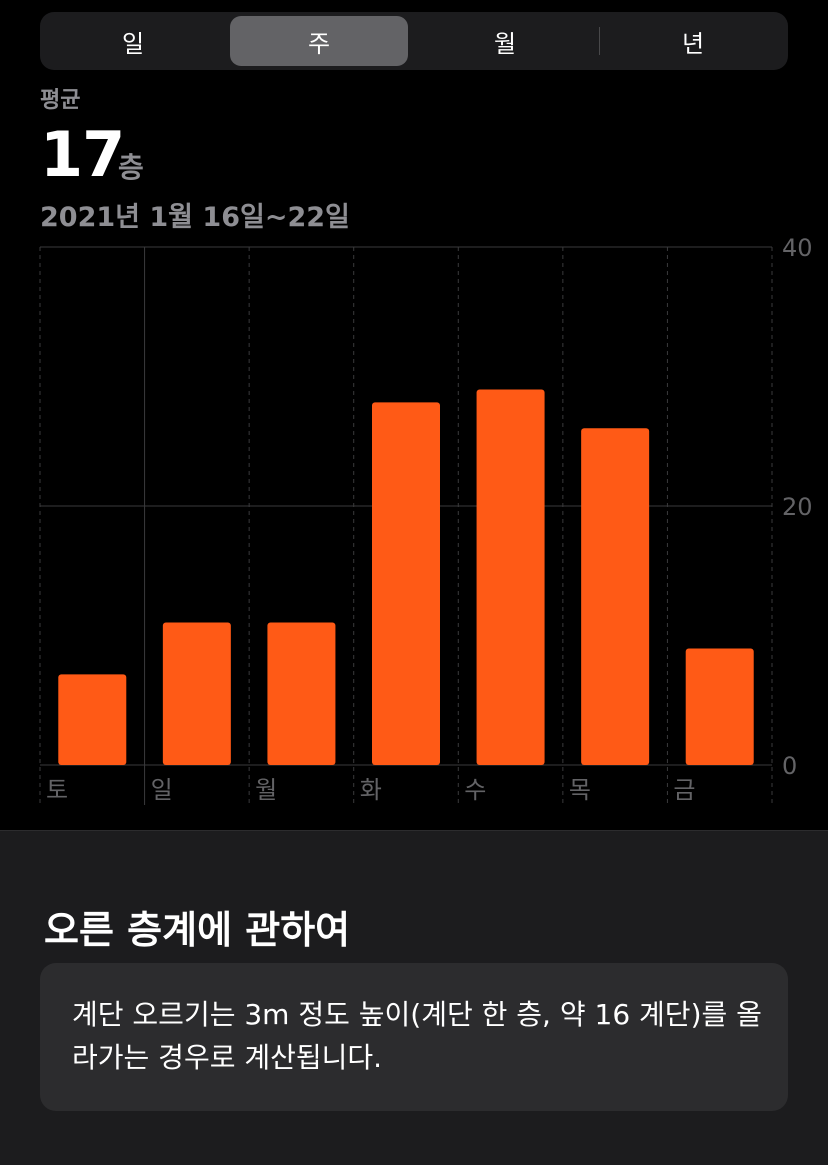 This screenshot has height=1165, width=828. What do you see at coordinates (266, 790) in the screenshot?
I see `x-tick-label-2: 월` at bounding box center [266, 790].